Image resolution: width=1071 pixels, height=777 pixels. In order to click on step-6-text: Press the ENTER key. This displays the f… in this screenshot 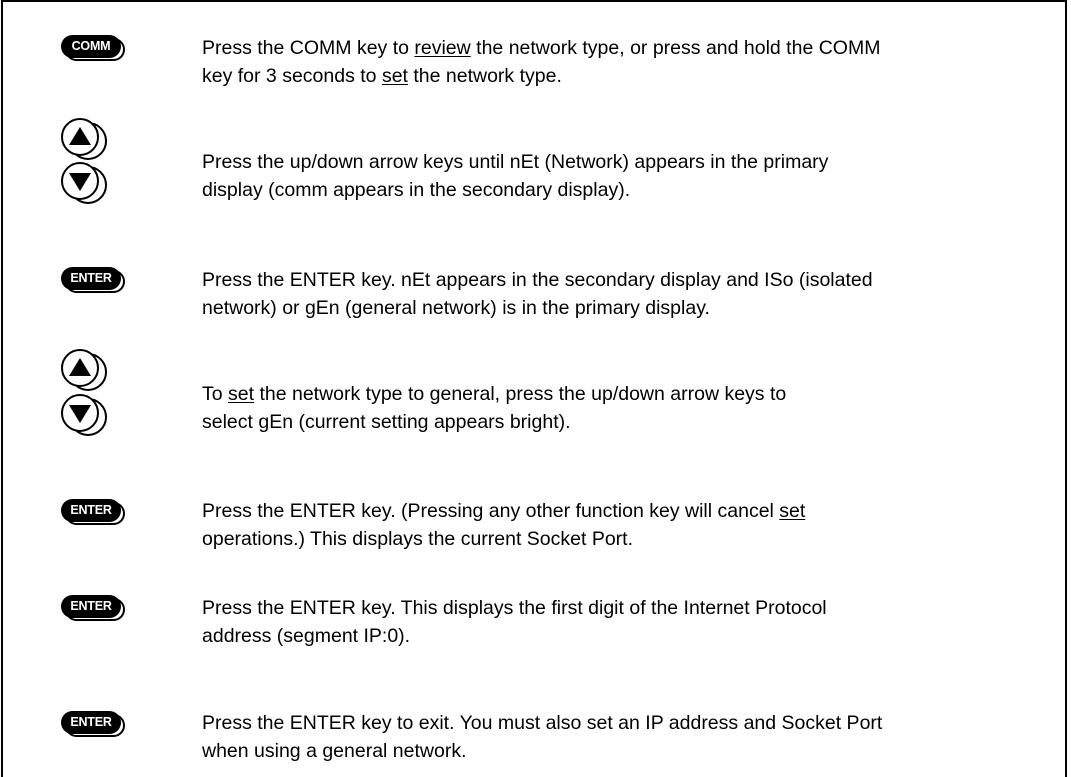, I will do `click(627, 622)`.